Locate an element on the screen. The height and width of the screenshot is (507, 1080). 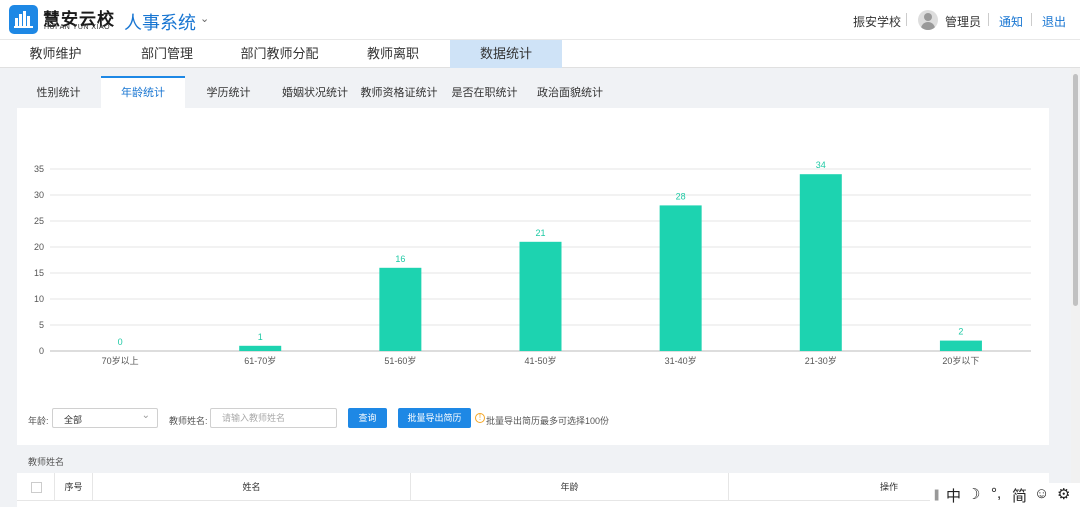
select-all-checkbox is located at coordinates (36, 487).